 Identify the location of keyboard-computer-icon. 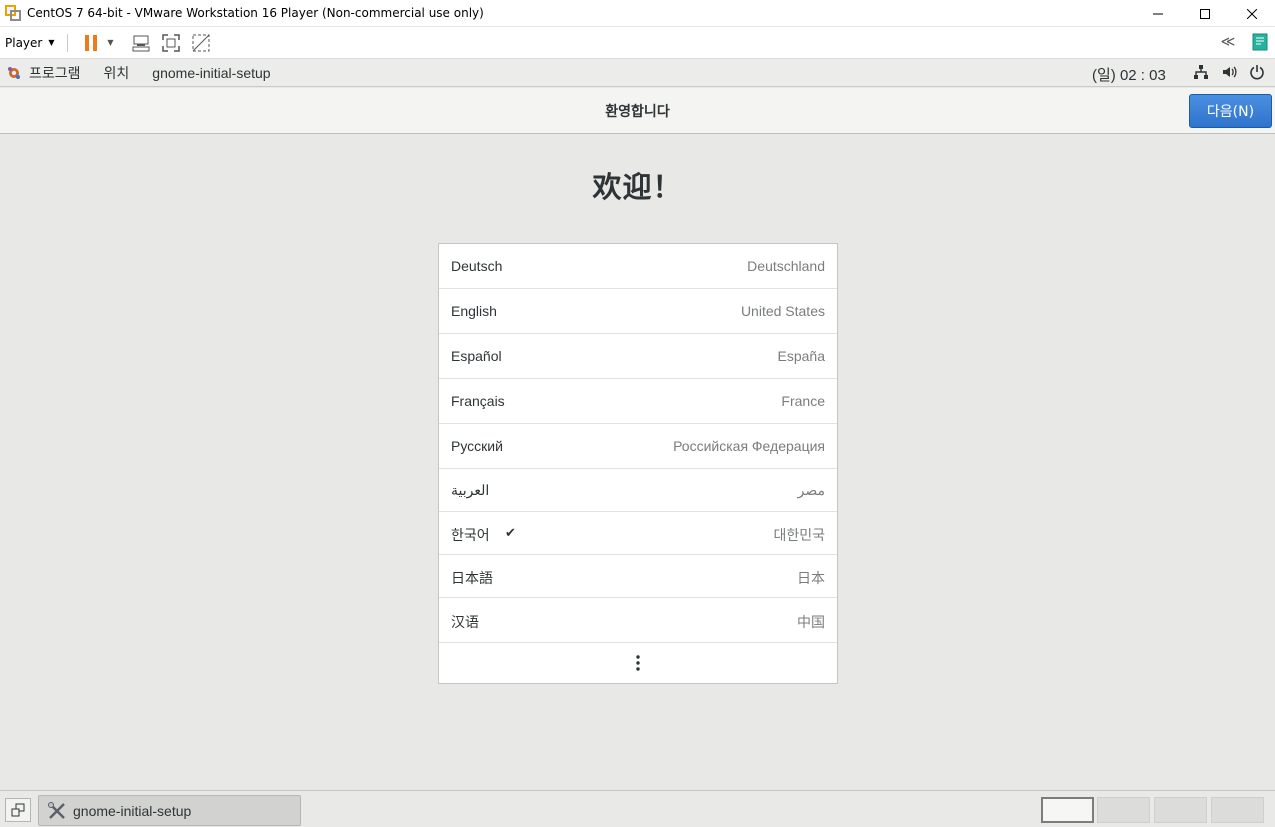
(140, 43).